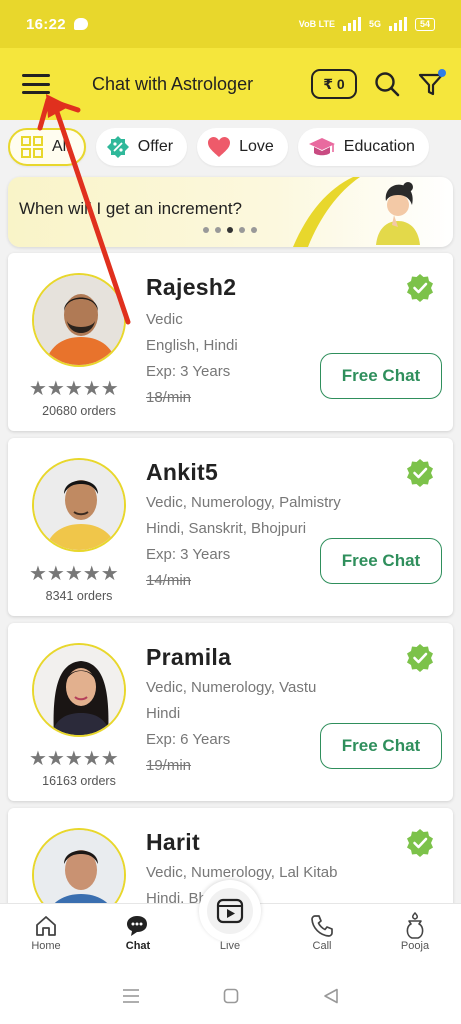  I want to click on orders-count: 16163 orders, so click(79, 781).